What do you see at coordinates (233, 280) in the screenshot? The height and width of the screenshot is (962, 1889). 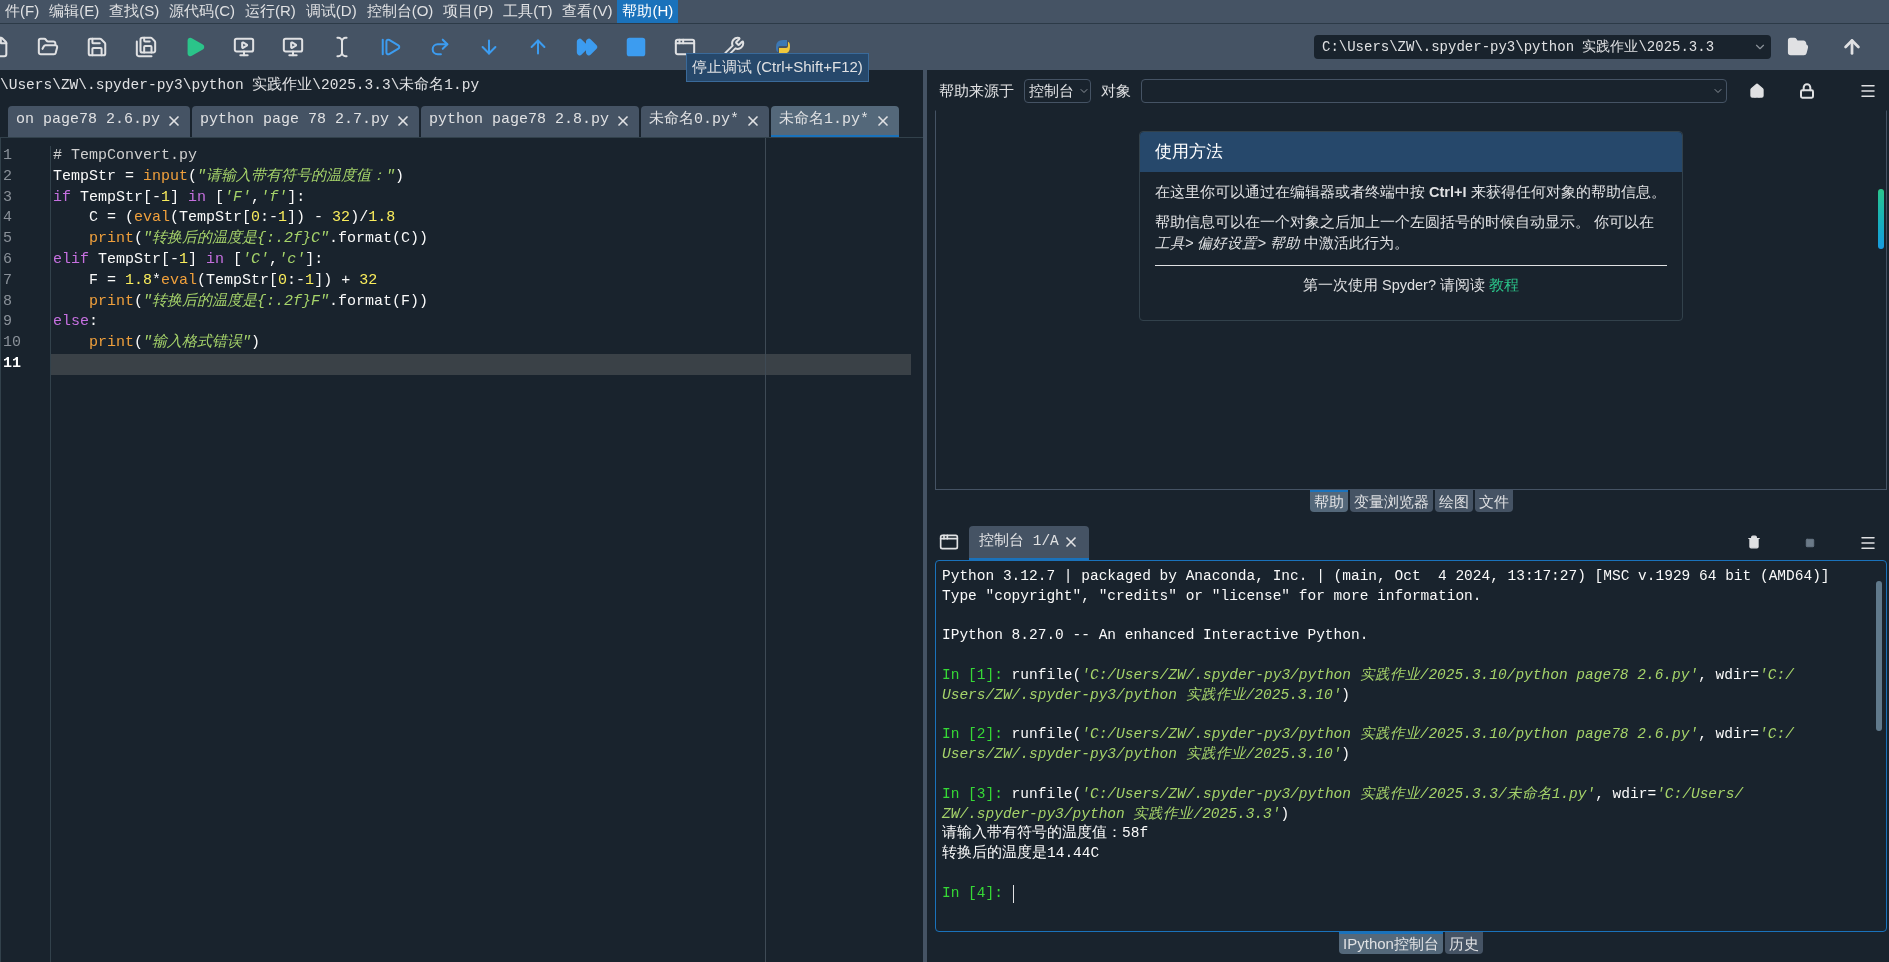 I see `code-line: F = 1.8*eval(TempStr[0:-1]) + 32` at bounding box center [233, 280].